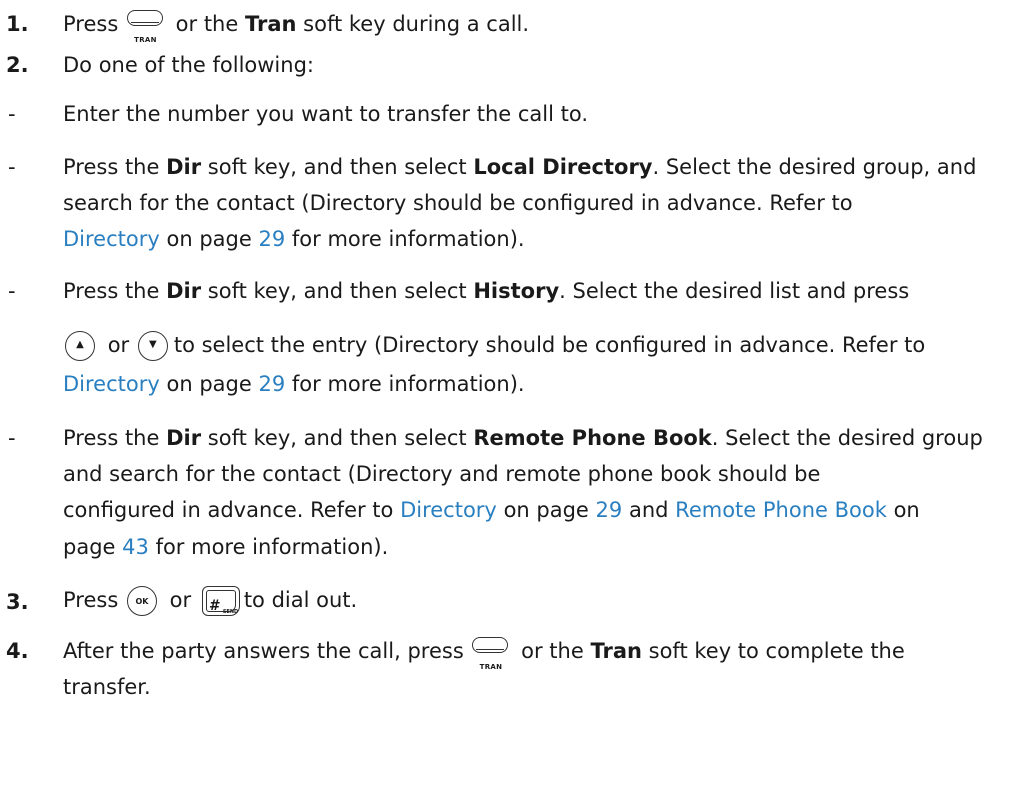 The height and width of the screenshot is (794, 1021). I want to click on option-text: . Select the desired group, so click(847, 438).